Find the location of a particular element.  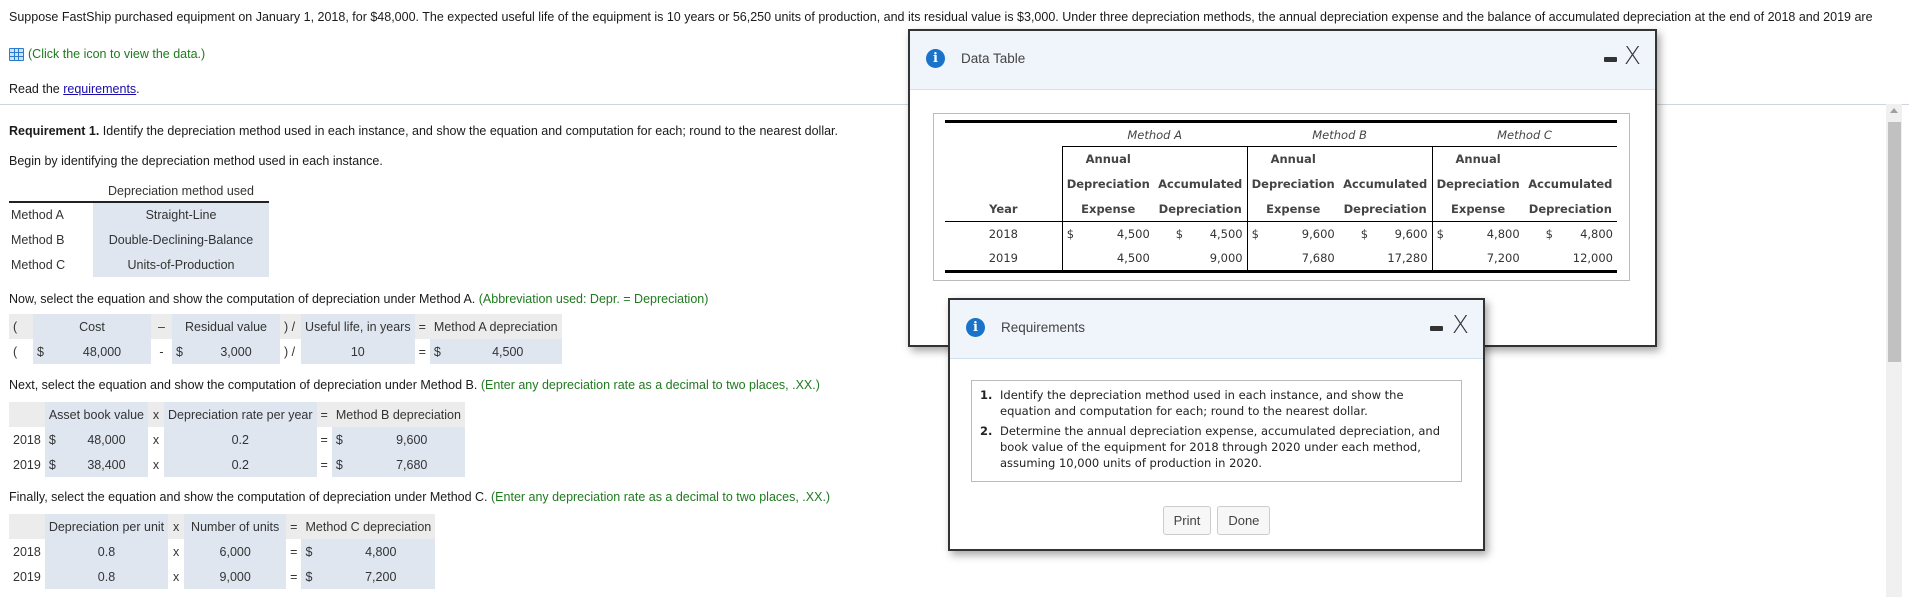

dialog-header: i Data Table X is located at coordinates (1282, 60).